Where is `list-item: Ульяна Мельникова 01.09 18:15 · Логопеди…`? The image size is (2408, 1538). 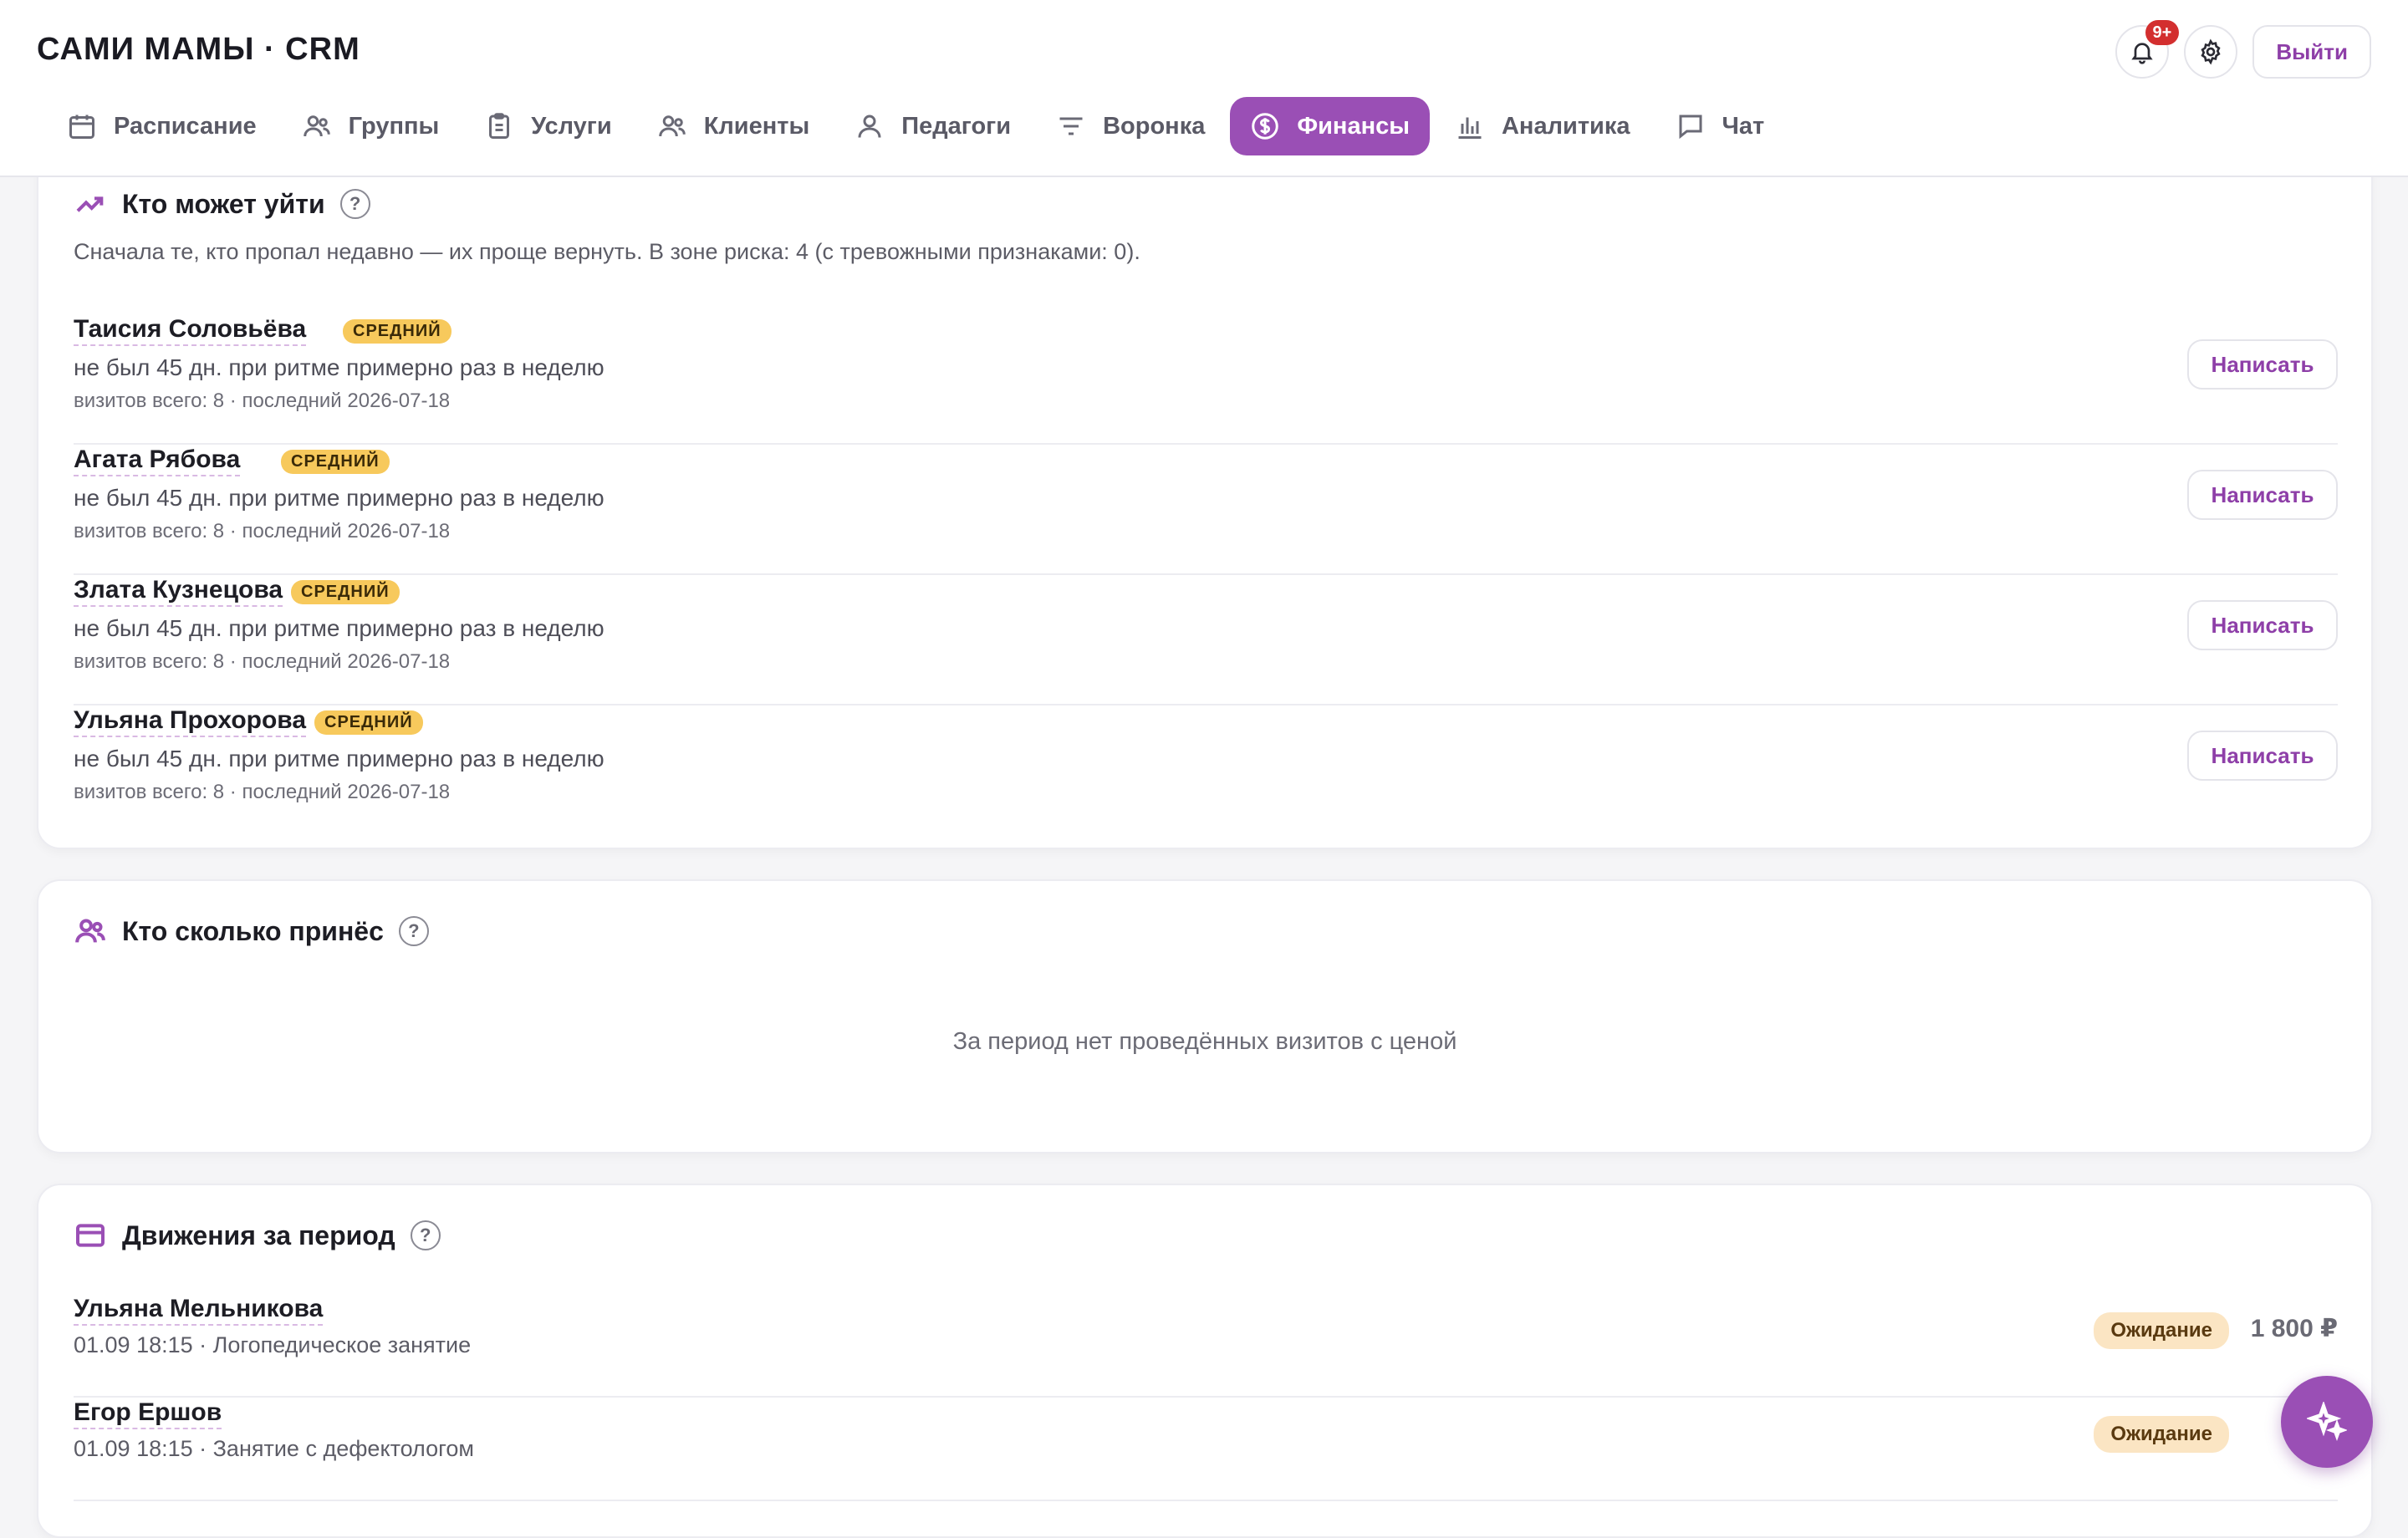 list-item: Ульяна Мельникова 01.09 18:15 · Логопеди… is located at coordinates (1206, 1346).